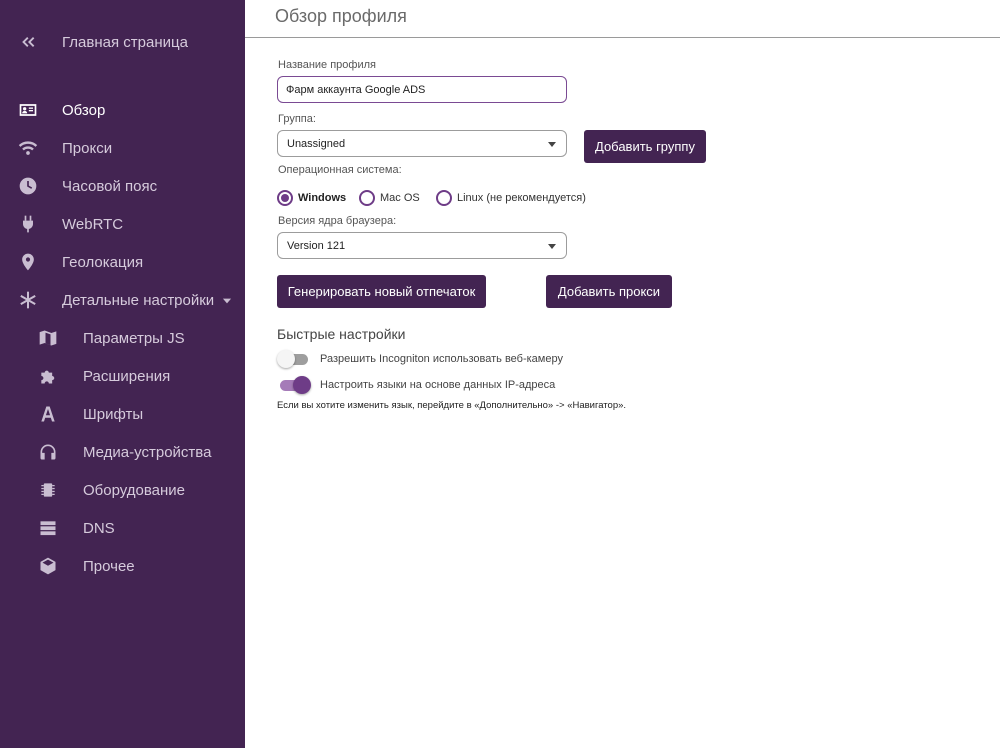 The width and height of the screenshot is (1000, 748). Describe the element at coordinates (422, 143) in the screenshot. I see `group-select: Unassigned` at that location.